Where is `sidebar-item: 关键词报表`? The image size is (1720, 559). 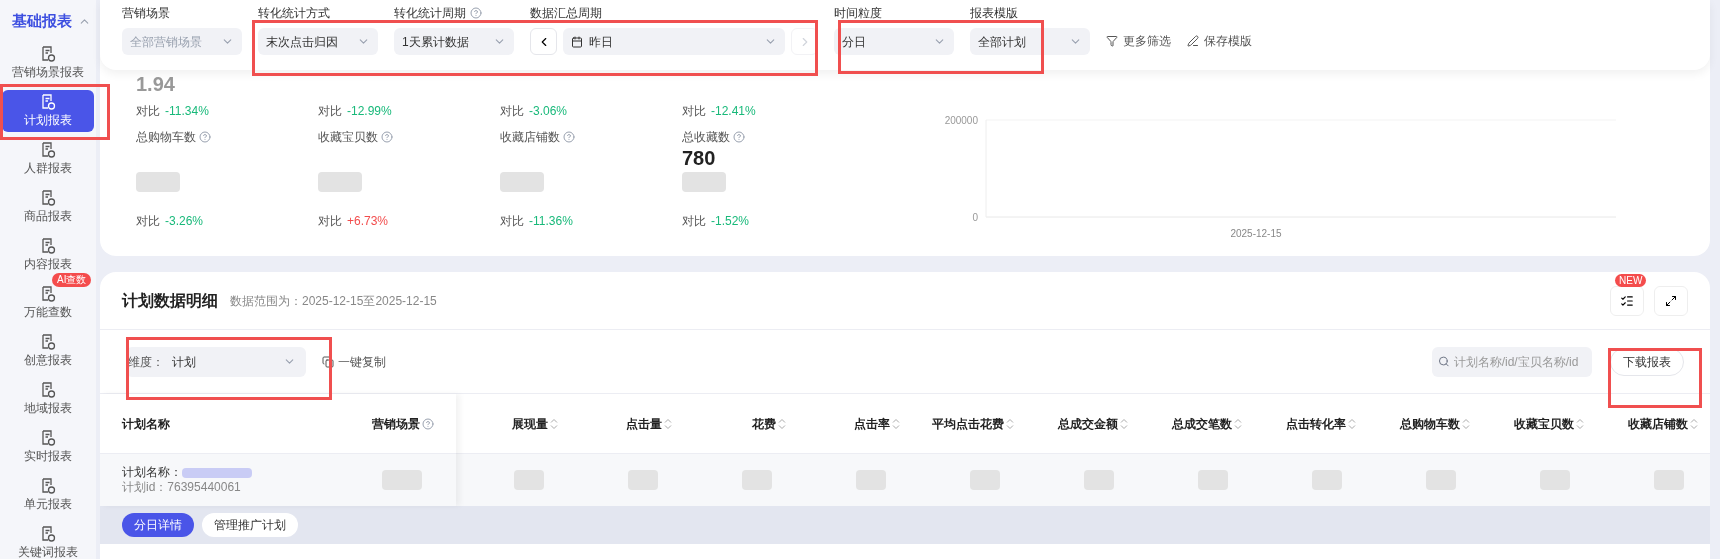
sidebar-item: 关键词报表 is located at coordinates (48, 540).